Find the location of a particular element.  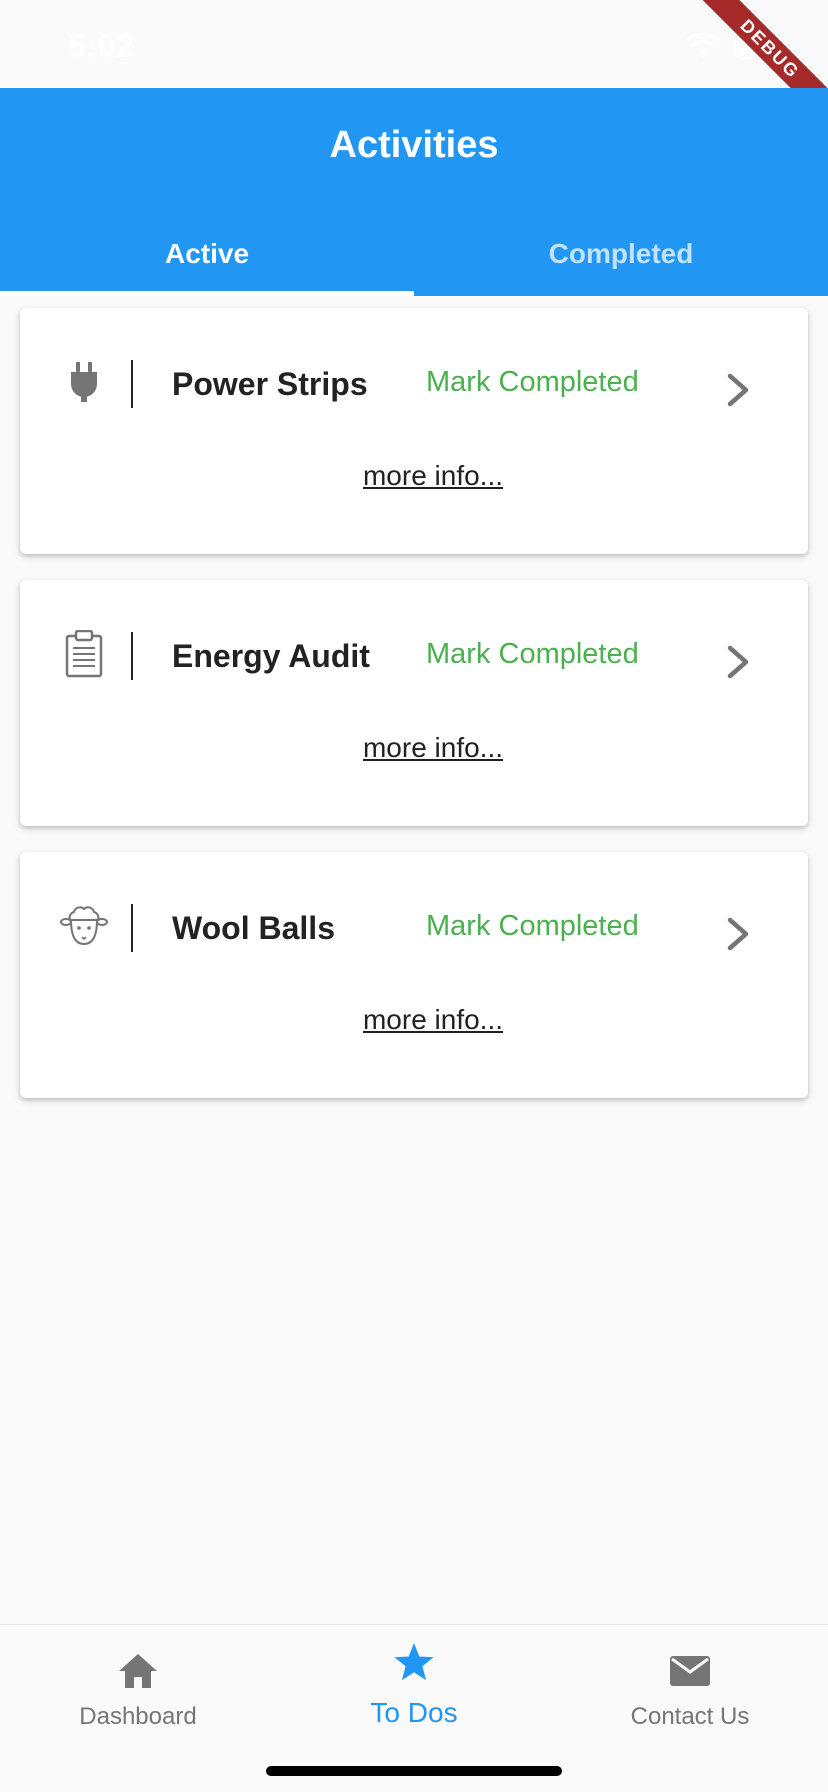

tab-active: Active is located at coordinates (207, 262).